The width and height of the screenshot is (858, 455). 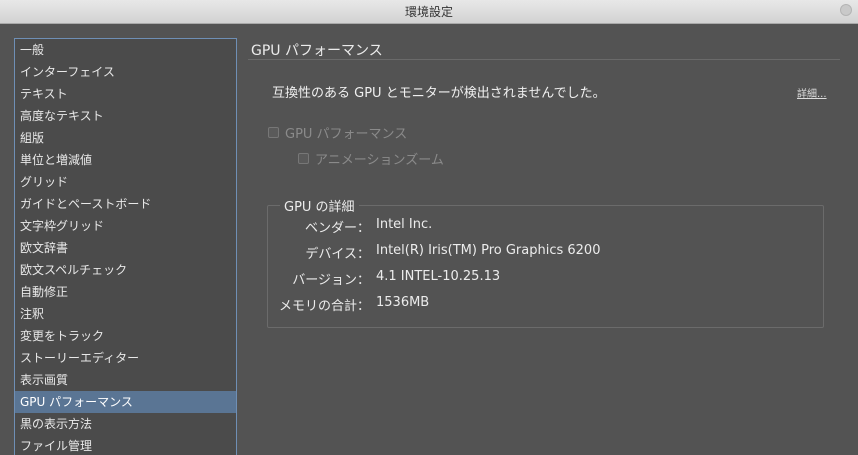 I want to click on sidebar-item-units-increments: 単位と増減値, so click(x=125, y=160).